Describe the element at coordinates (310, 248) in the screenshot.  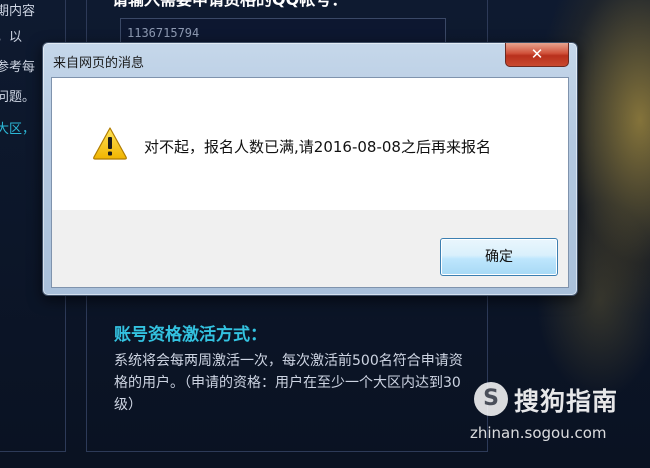
I see `button-bar: 确定` at that location.